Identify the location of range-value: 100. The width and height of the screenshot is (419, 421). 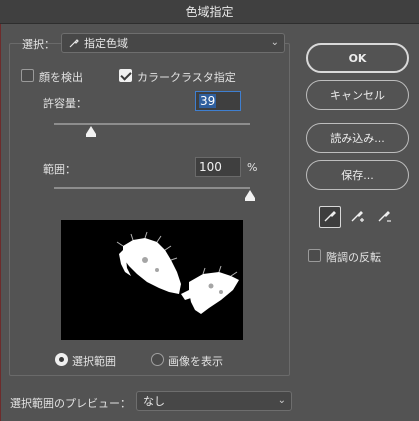
(210, 167).